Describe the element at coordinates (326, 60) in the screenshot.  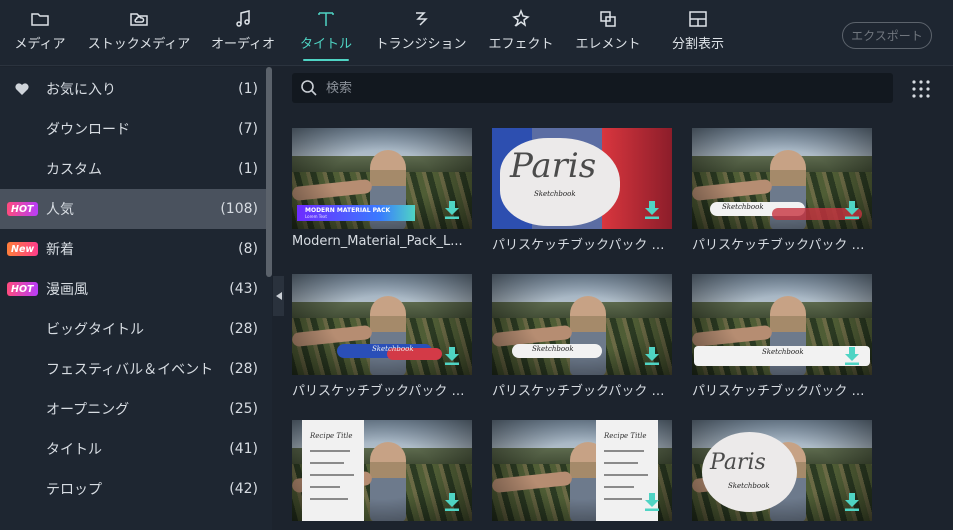
I see `active-tab-indicator` at that location.